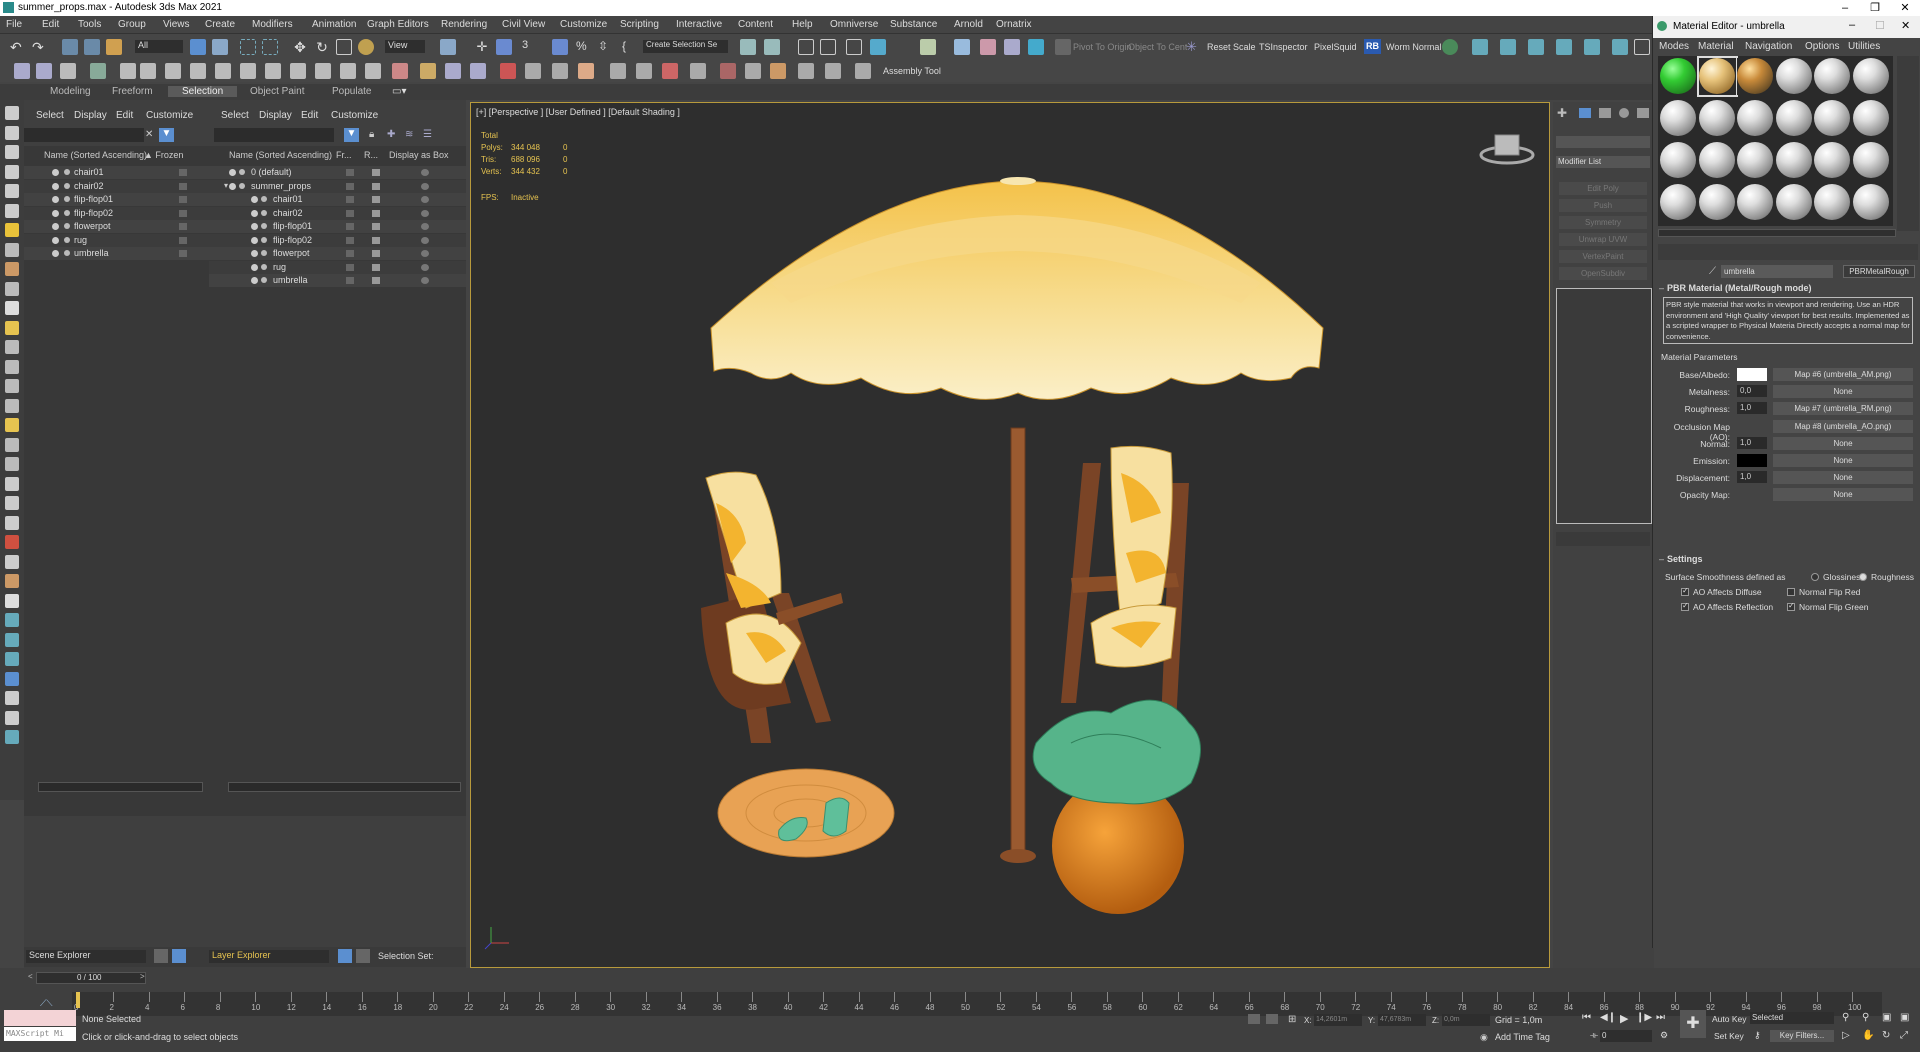  What do you see at coordinates (728, 71) in the screenshot?
I see `pack-tool-icon` at bounding box center [728, 71].